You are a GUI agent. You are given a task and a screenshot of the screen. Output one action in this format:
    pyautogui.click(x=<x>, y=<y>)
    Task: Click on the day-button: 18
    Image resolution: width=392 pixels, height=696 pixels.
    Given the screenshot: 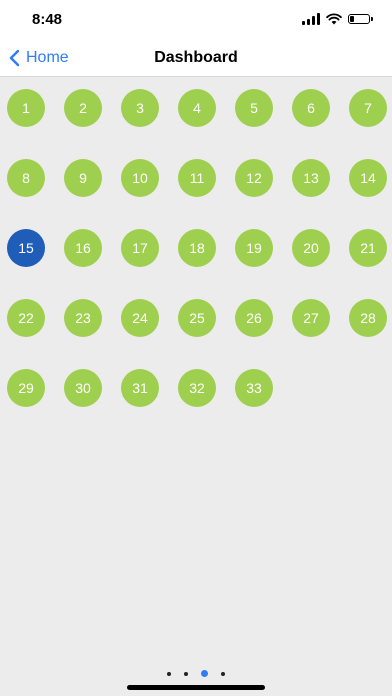 What is the action you would take?
    pyautogui.click(x=197, y=248)
    